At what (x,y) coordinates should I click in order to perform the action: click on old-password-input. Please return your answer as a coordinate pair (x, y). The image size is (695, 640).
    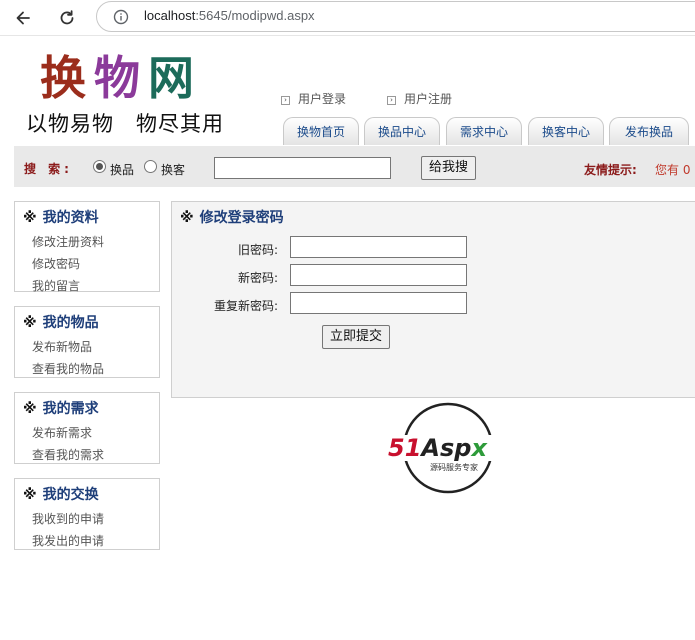
    Looking at the image, I should click on (378, 247).